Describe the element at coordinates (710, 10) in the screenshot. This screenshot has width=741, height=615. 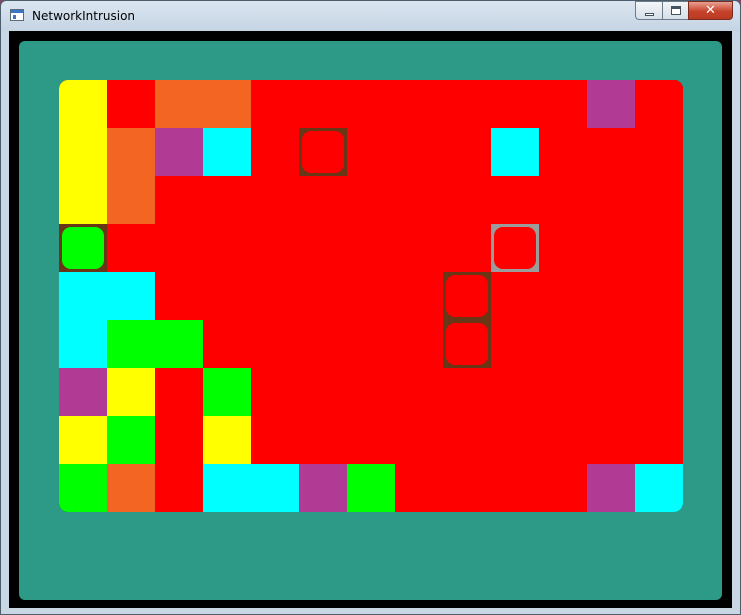
I see `close-button: ✕` at that location.